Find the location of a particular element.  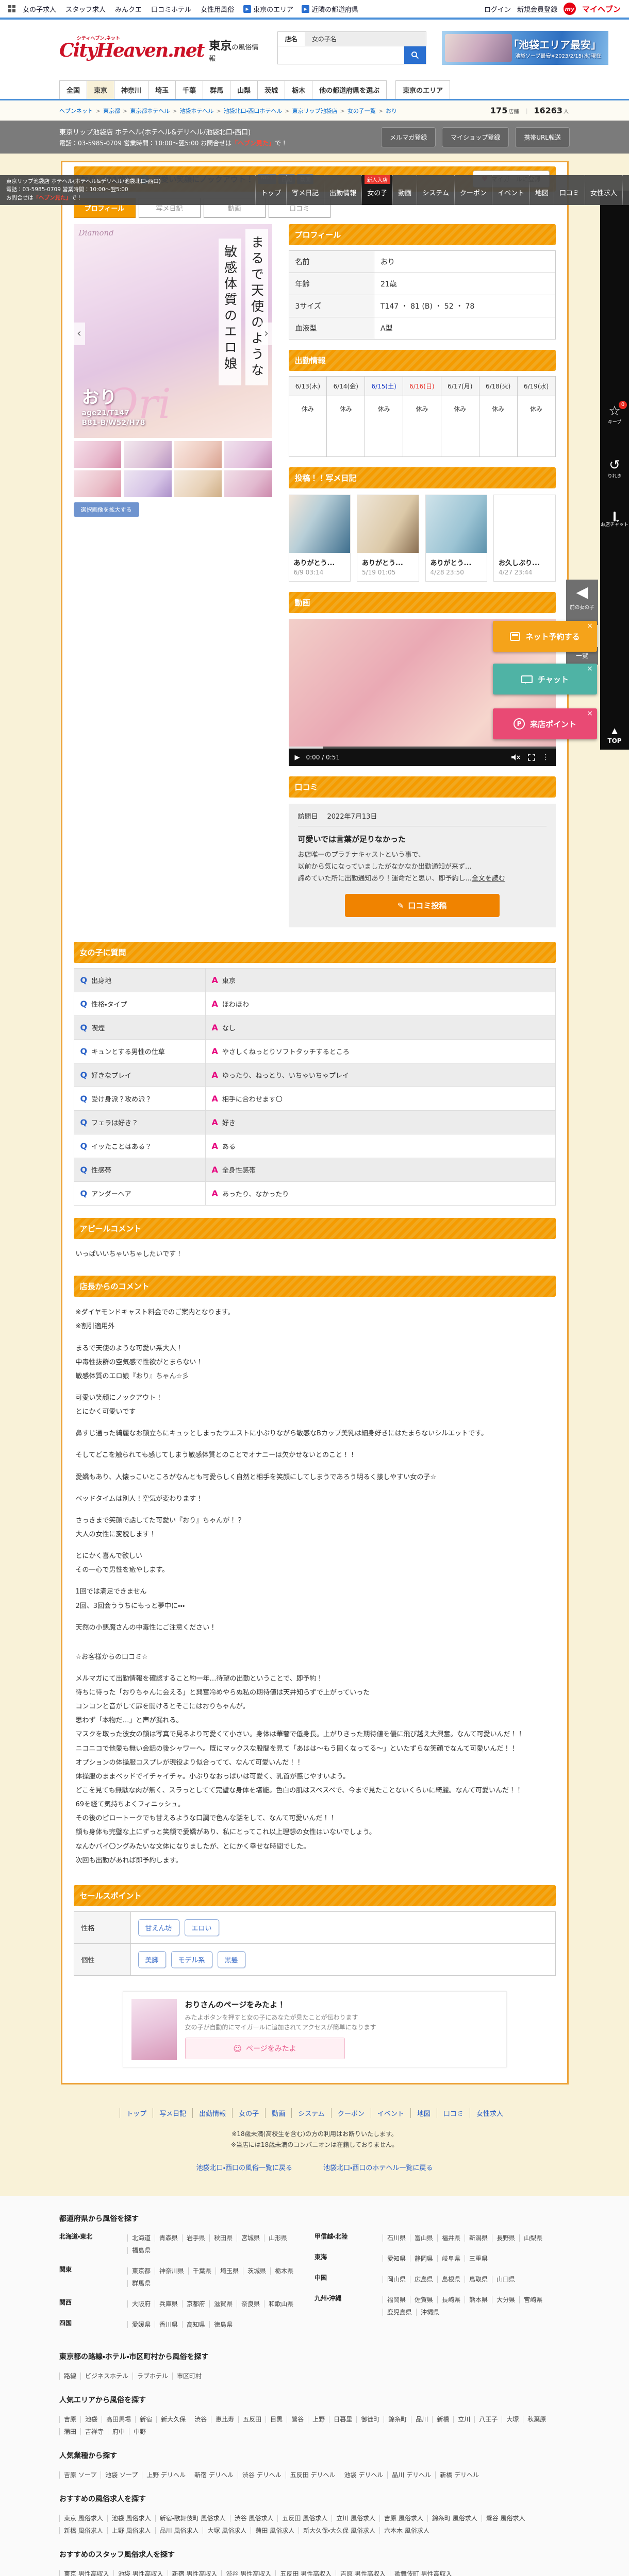

pref-tab: 全国 is located at coordinates (74, 89).